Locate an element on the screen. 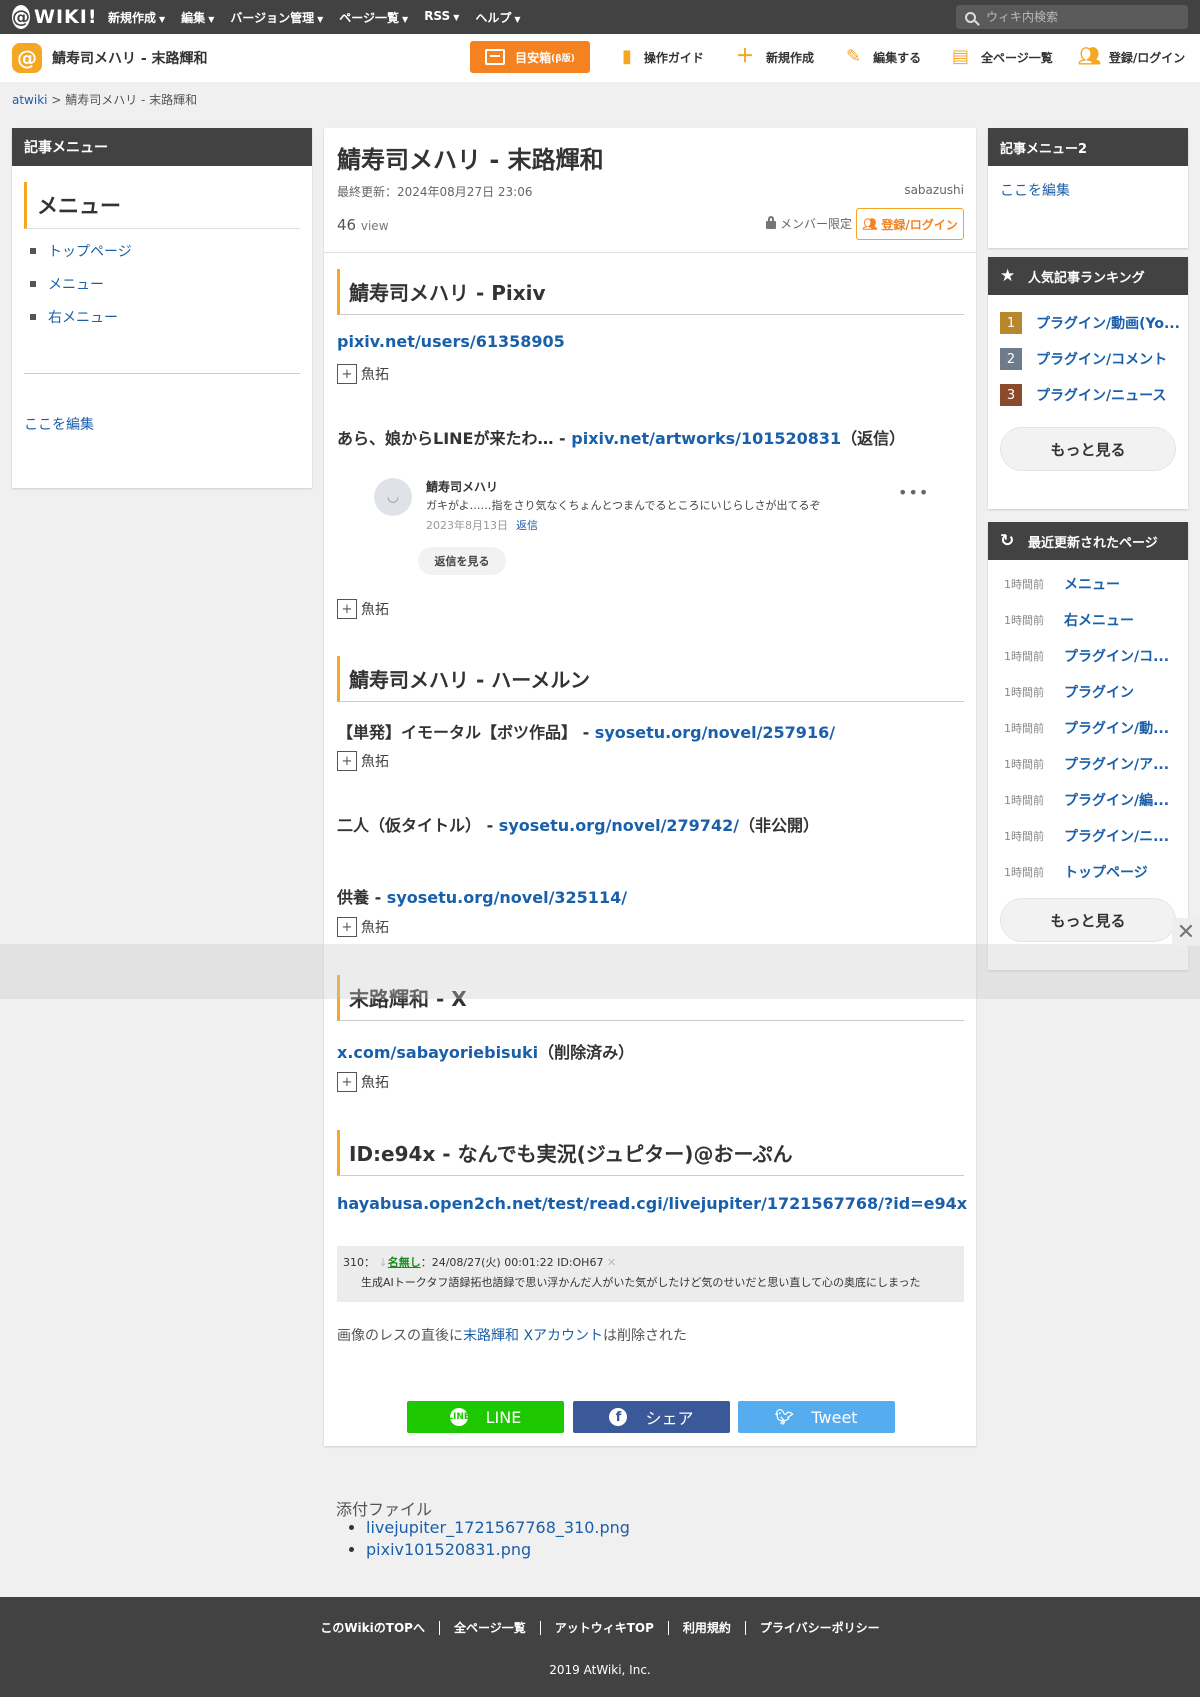 The height and width of the screenshot is (1697, 1200). x-account-link: x.com/sabayoriebisuki is located at coordinates (437, 1052).